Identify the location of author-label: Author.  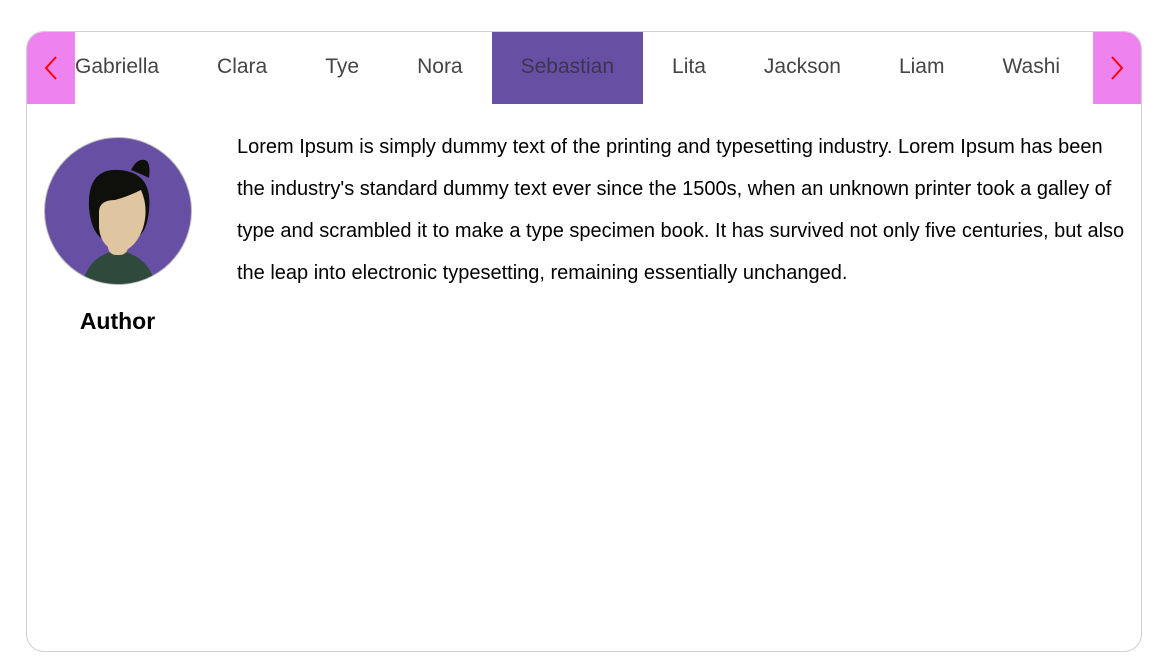
(117, 321).